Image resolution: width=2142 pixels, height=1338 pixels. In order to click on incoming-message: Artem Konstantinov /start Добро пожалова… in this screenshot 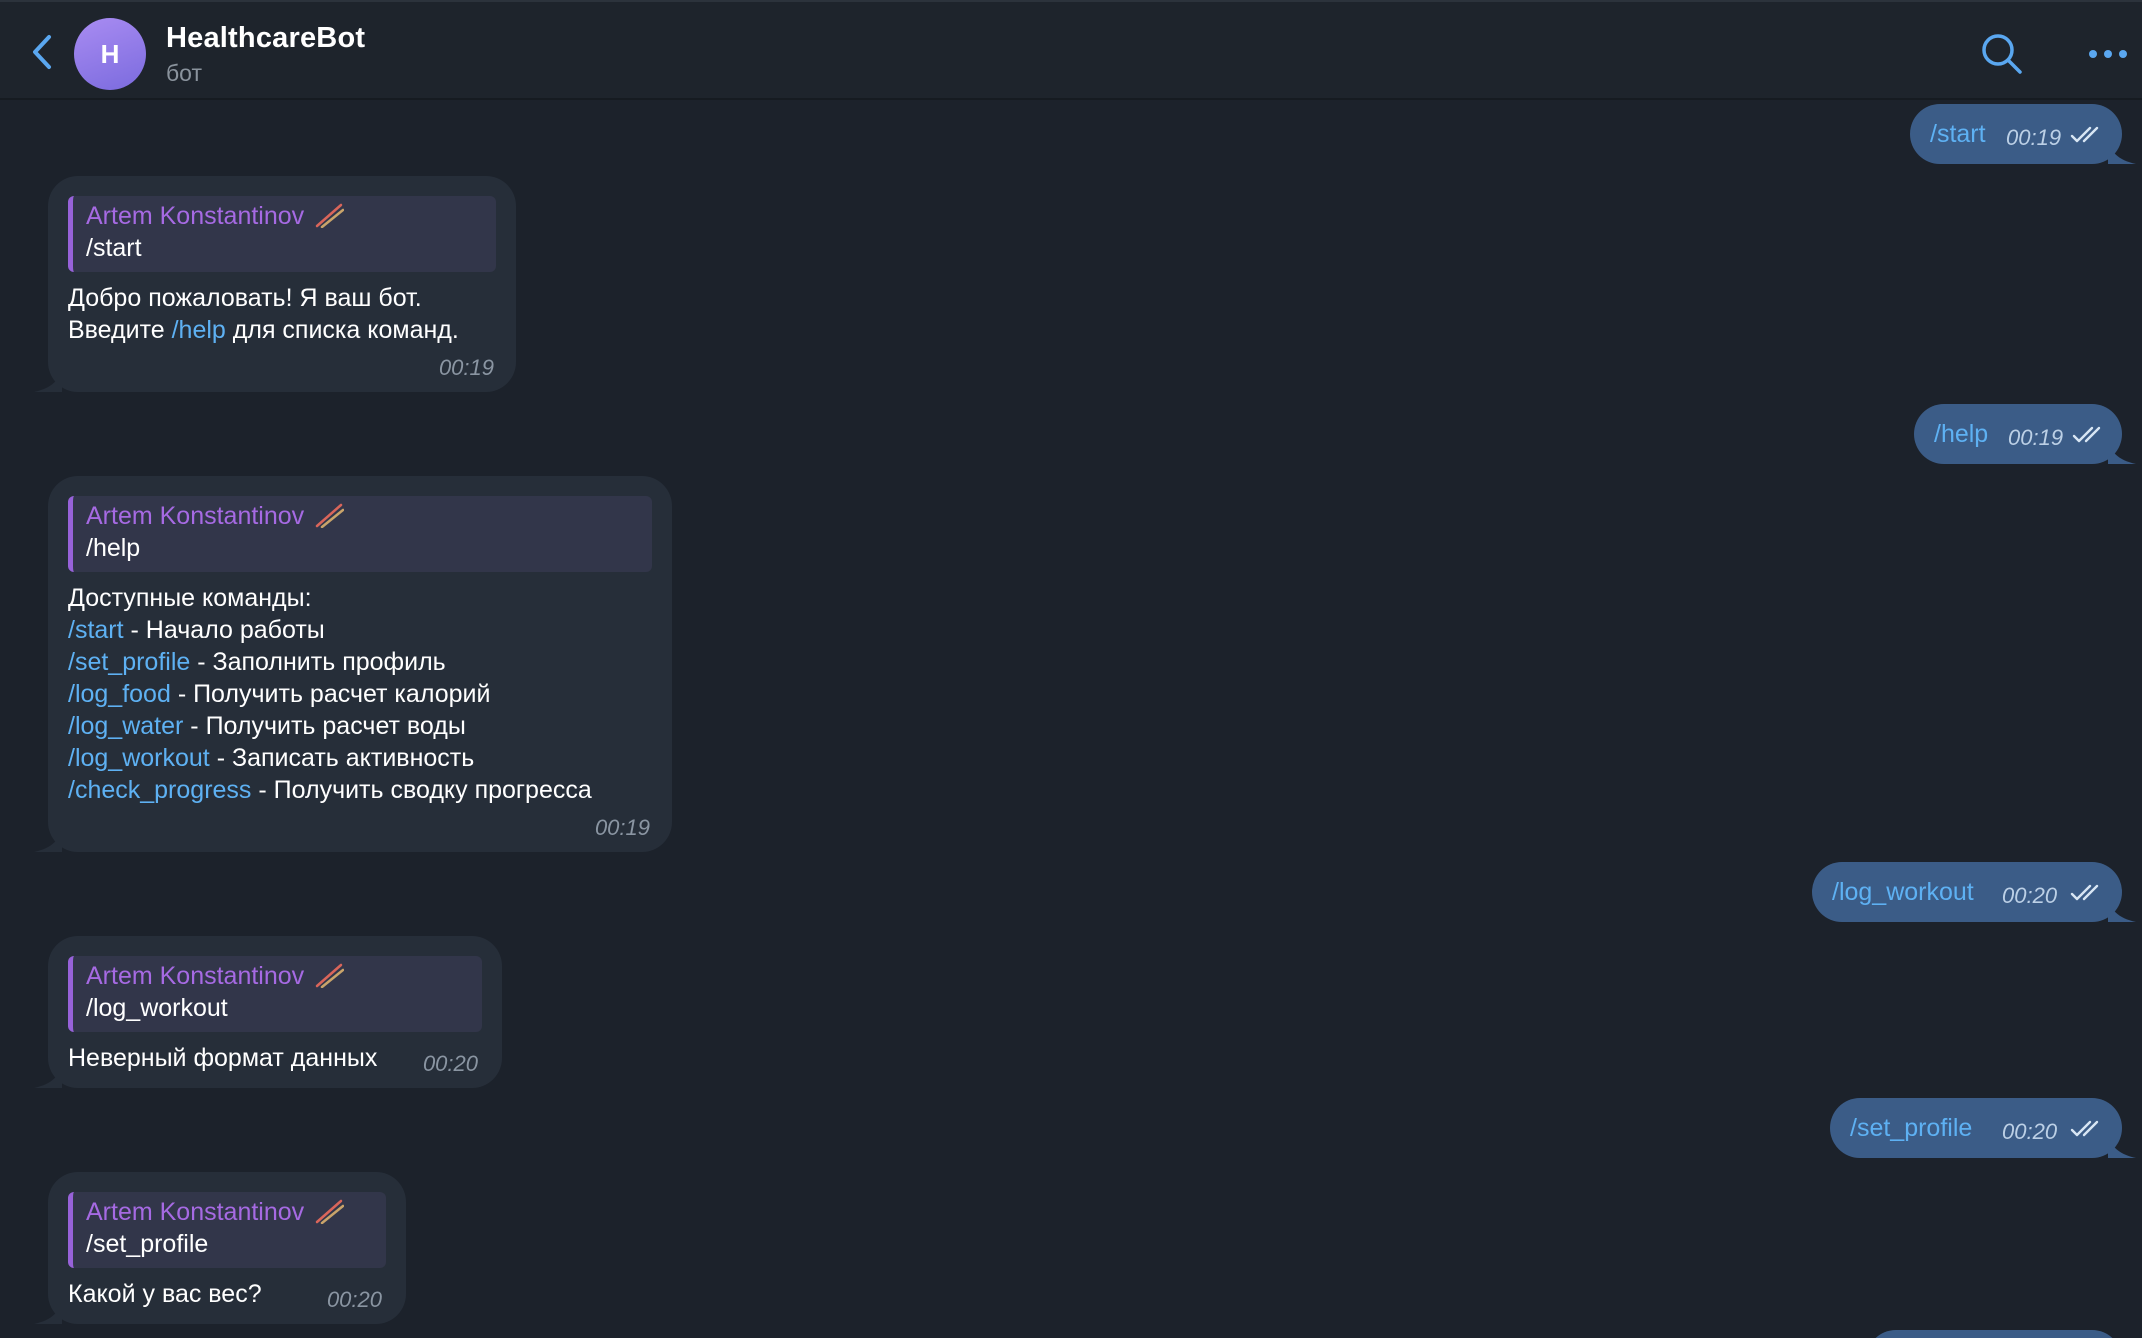, I will do `click(275, 284)`.